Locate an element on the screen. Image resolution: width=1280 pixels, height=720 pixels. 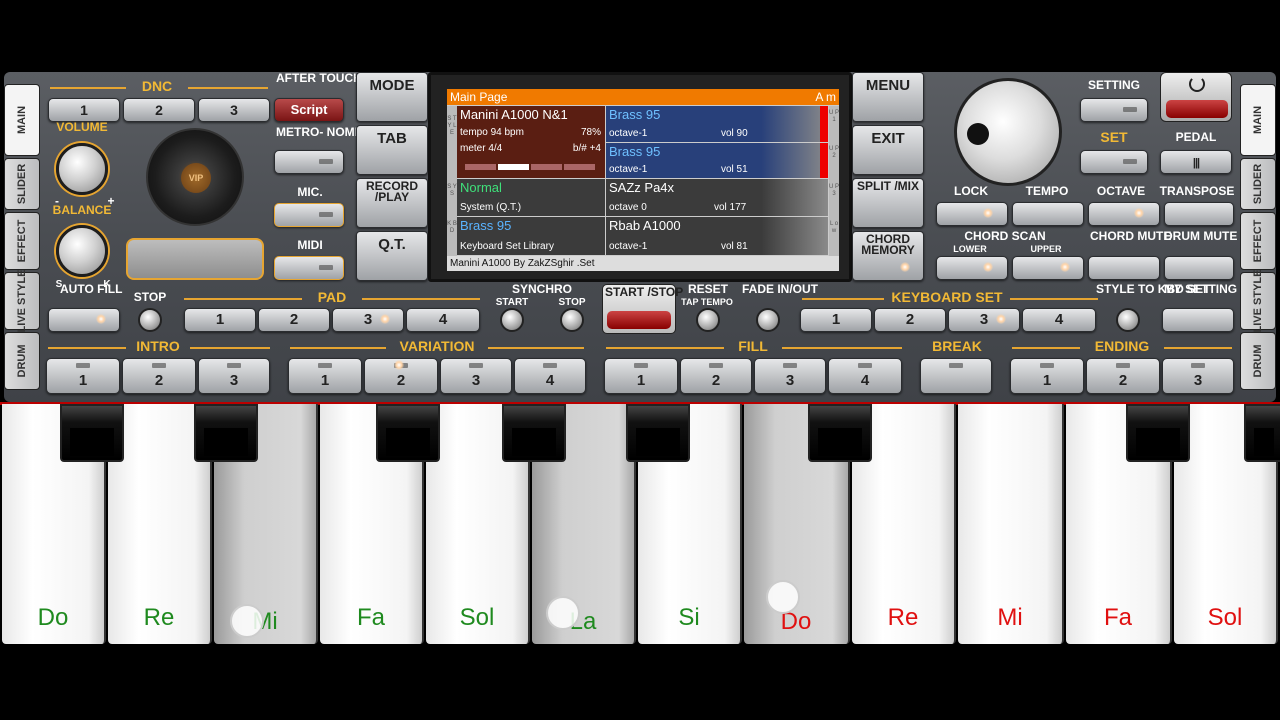
ending-button-2: 2 is located at coordinates (1123, 376).